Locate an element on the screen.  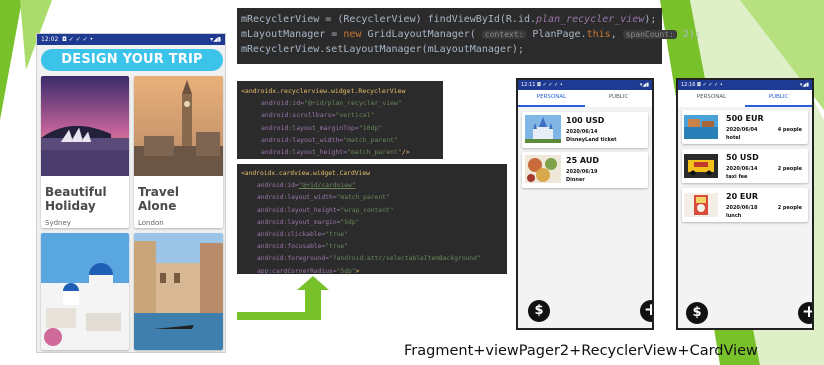
expense-amount: 50 USD is located at coordinates (742, 157).